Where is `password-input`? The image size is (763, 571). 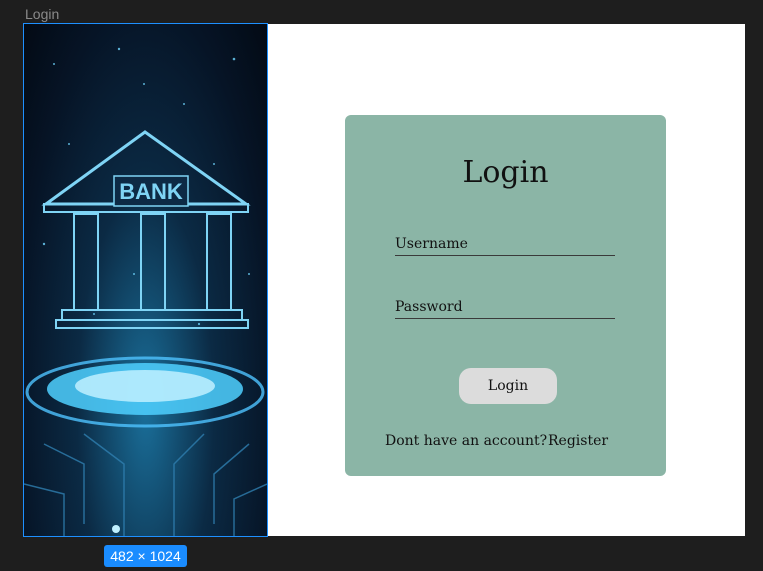 password-input is located at coordinates (505, 307).